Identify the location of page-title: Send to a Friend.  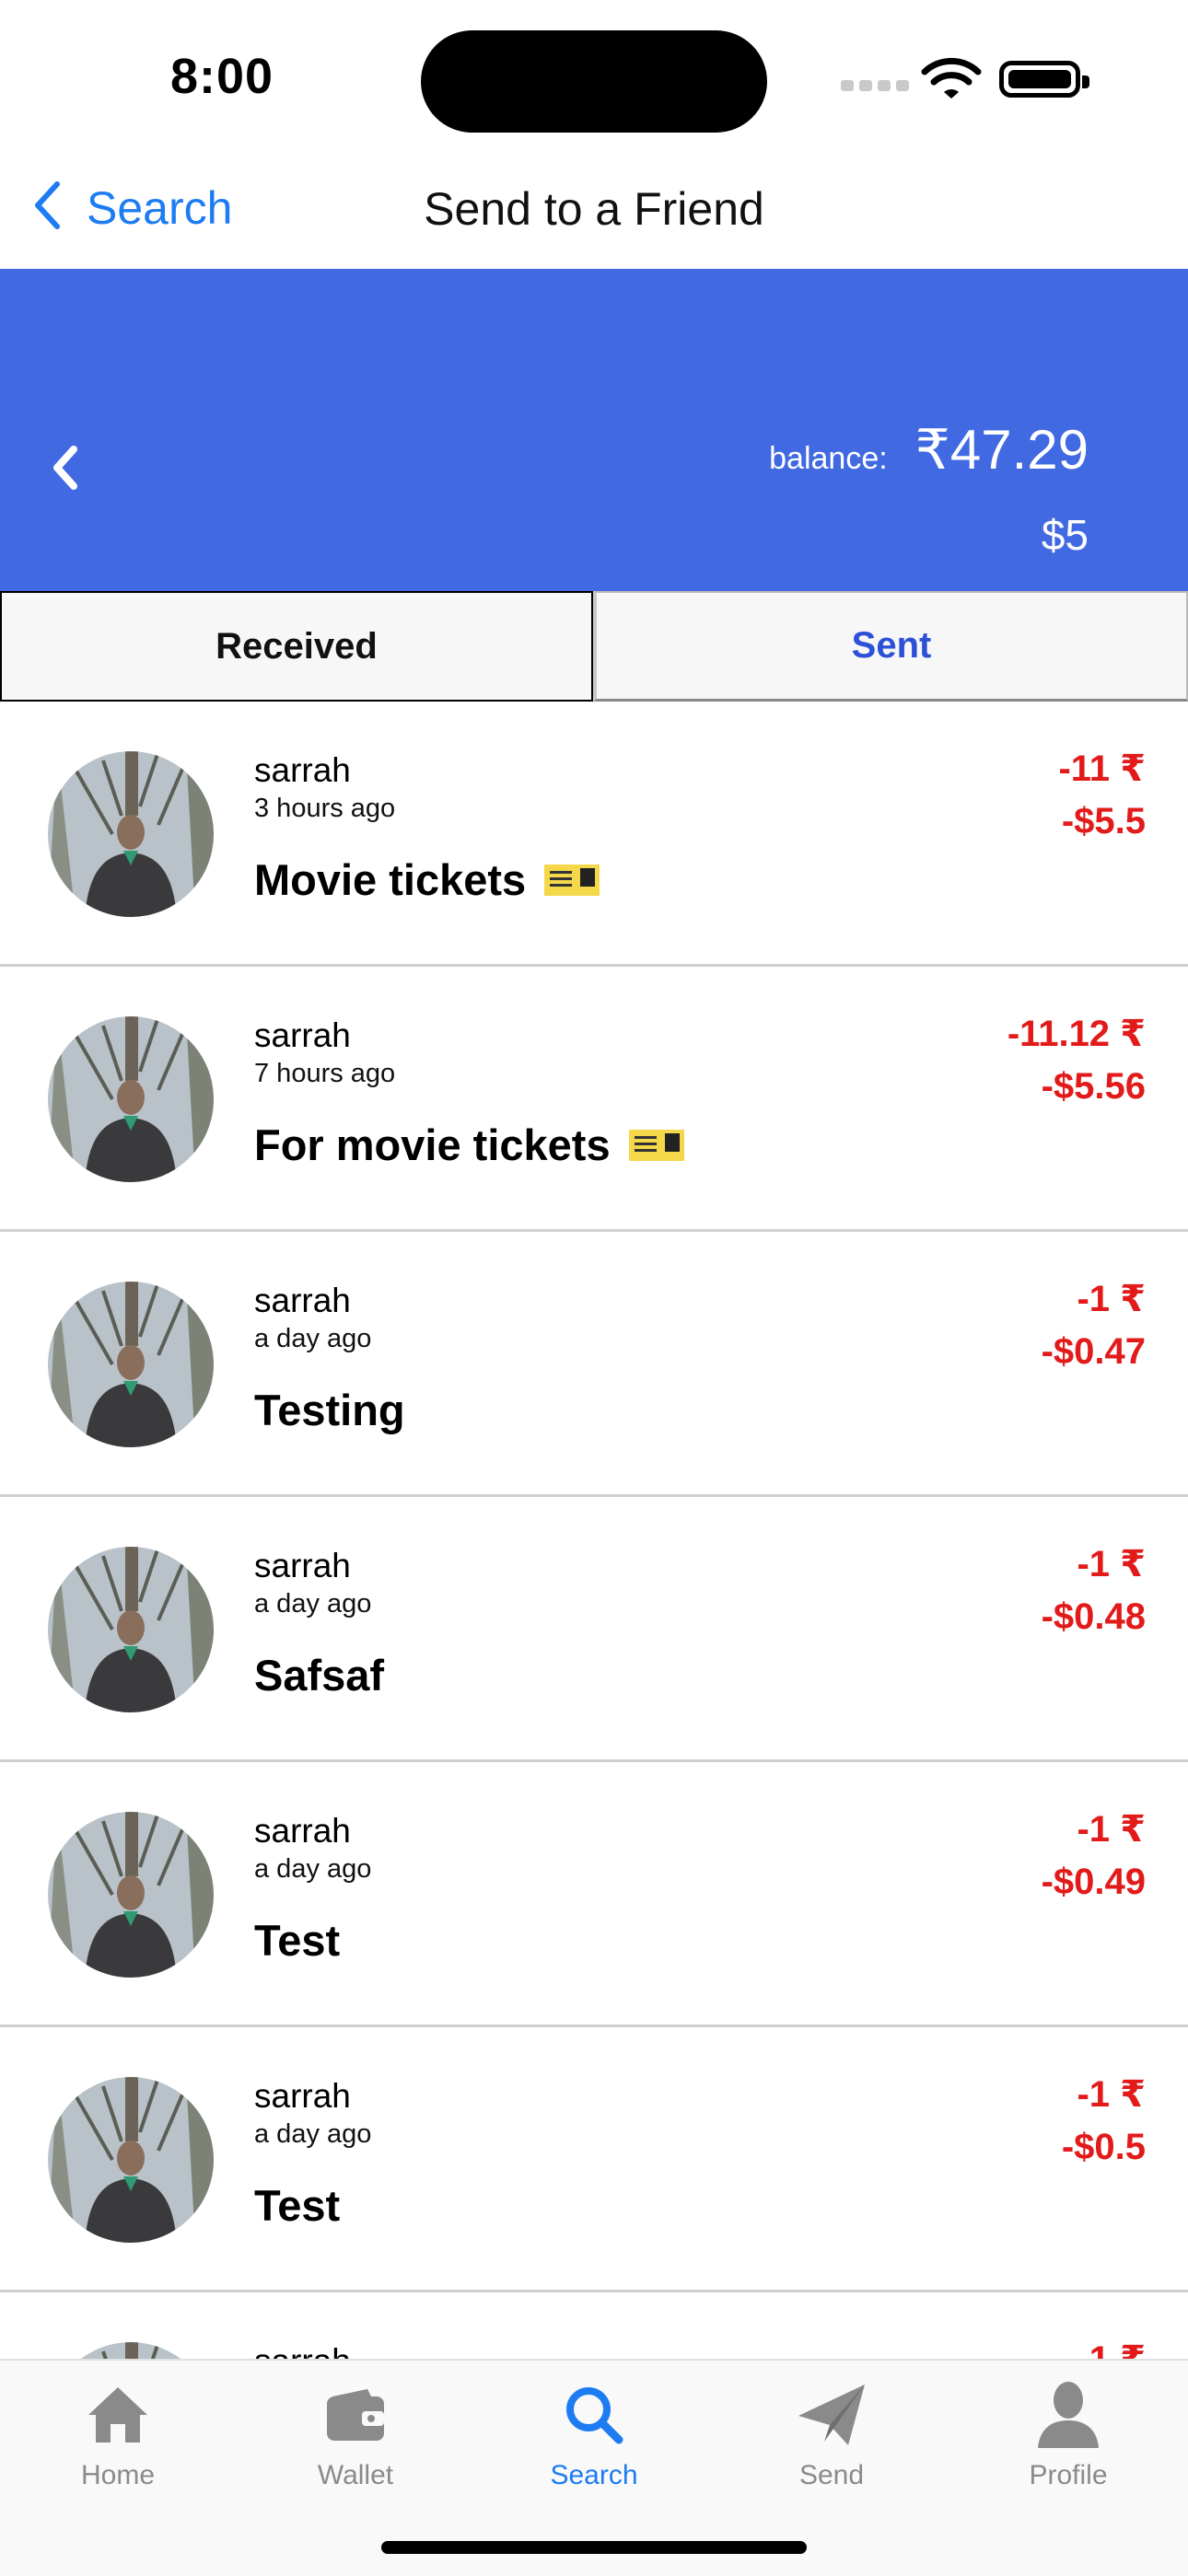
(594, 209).